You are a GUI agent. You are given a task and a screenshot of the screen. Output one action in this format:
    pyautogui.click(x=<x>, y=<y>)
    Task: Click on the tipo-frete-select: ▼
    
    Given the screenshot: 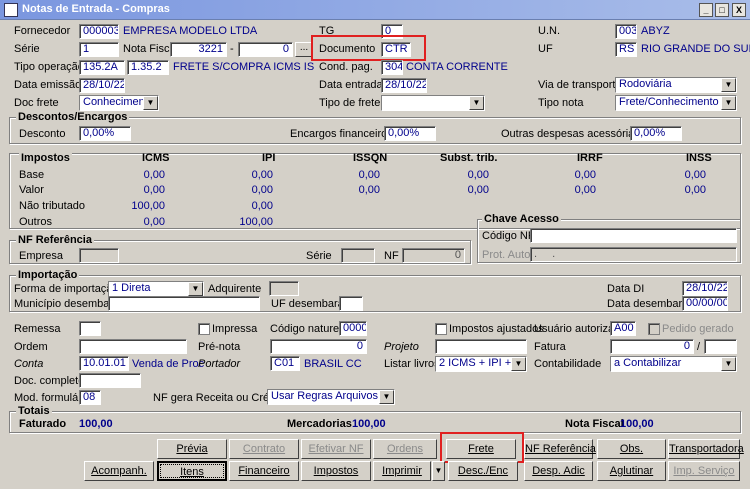 What is the action you would take?
    pyautogui.click(x=433, y=103)
    